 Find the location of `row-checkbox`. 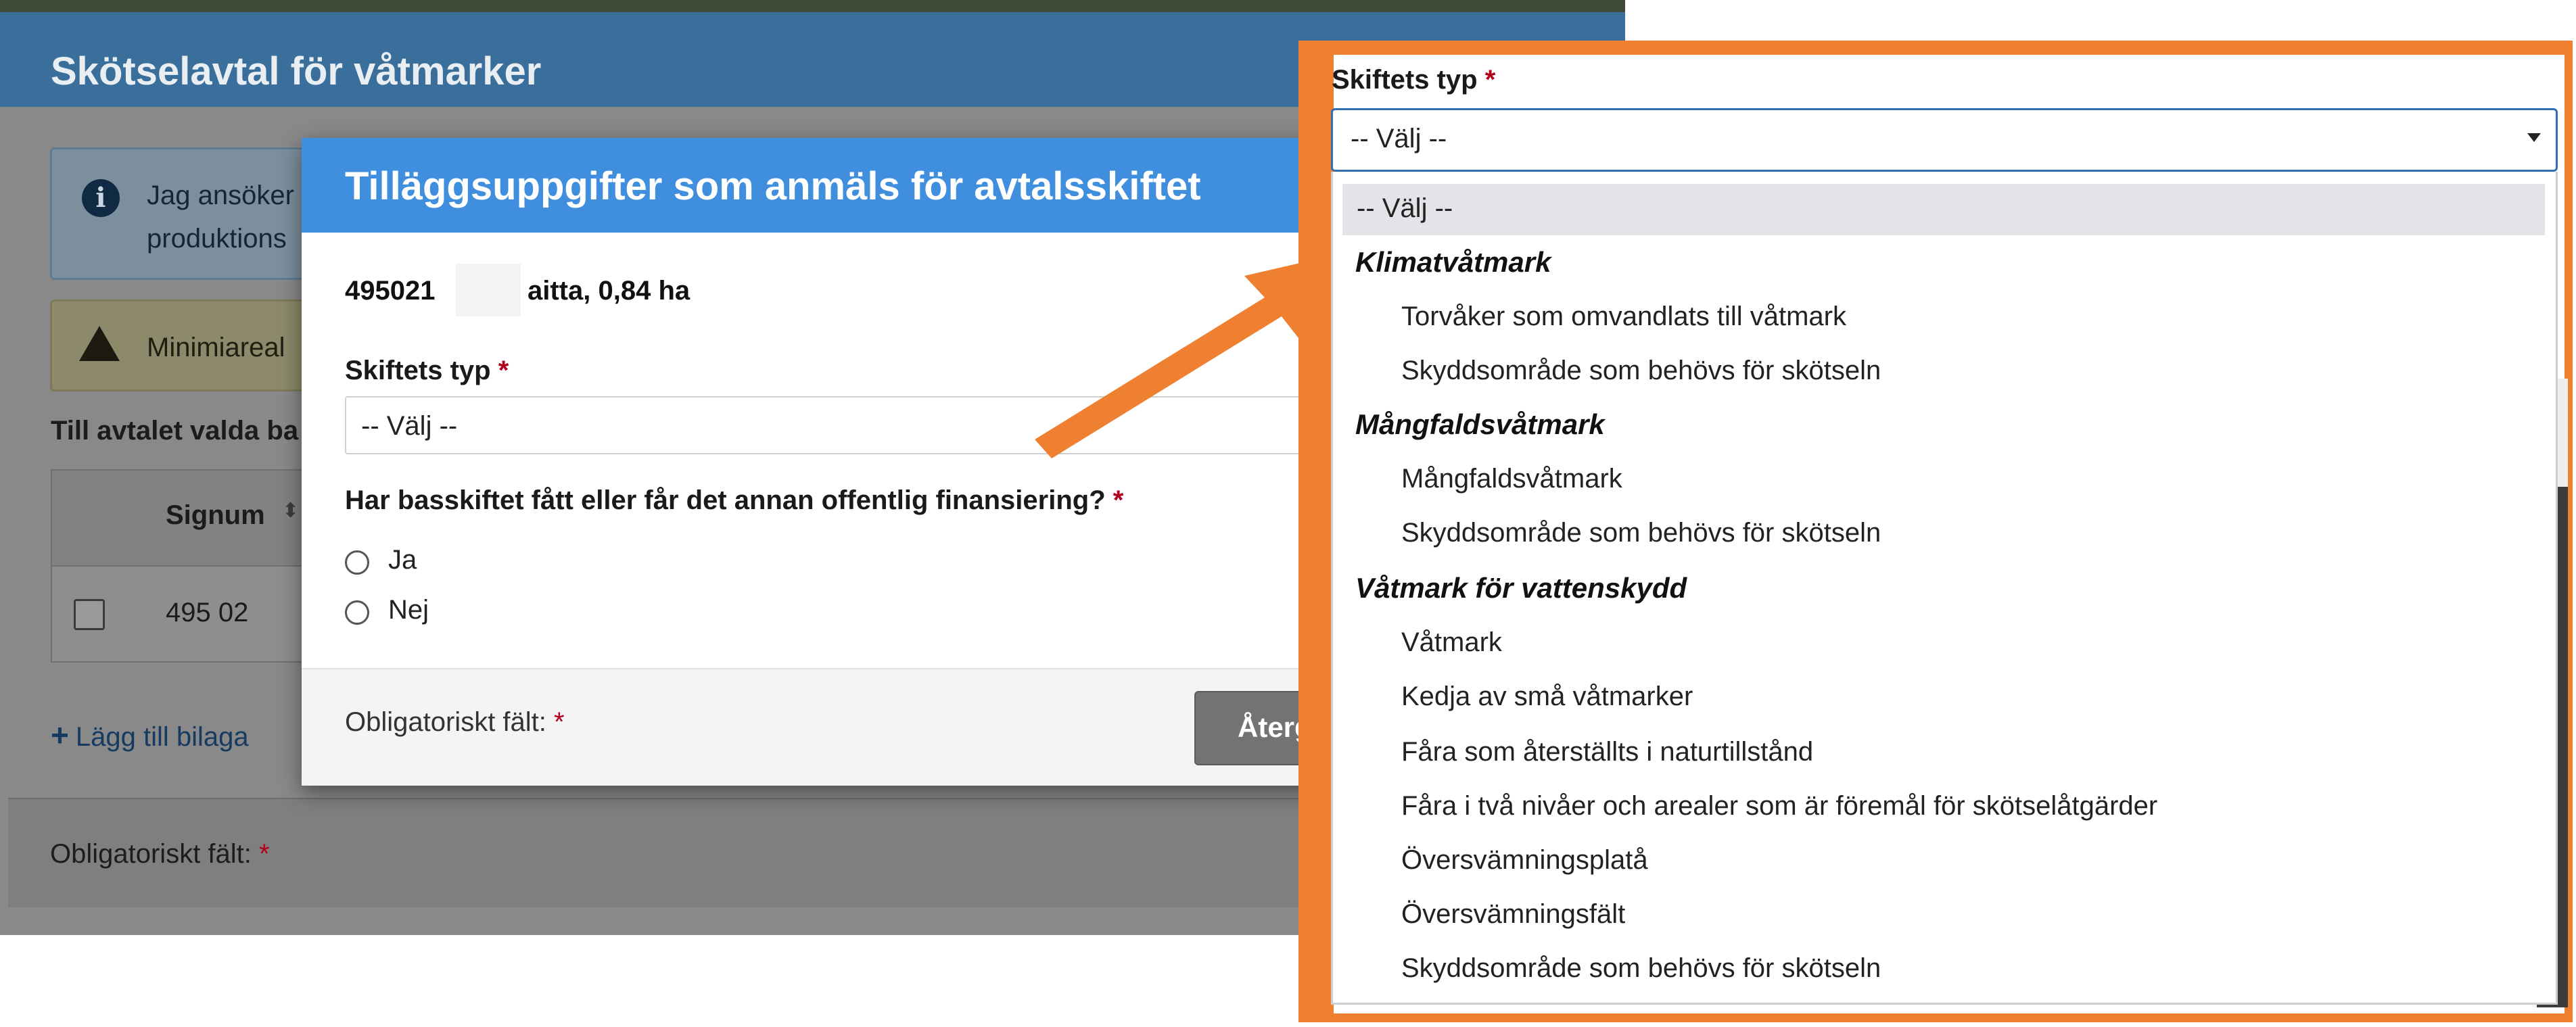

row-checkbox is located at coordinates (89, 614).